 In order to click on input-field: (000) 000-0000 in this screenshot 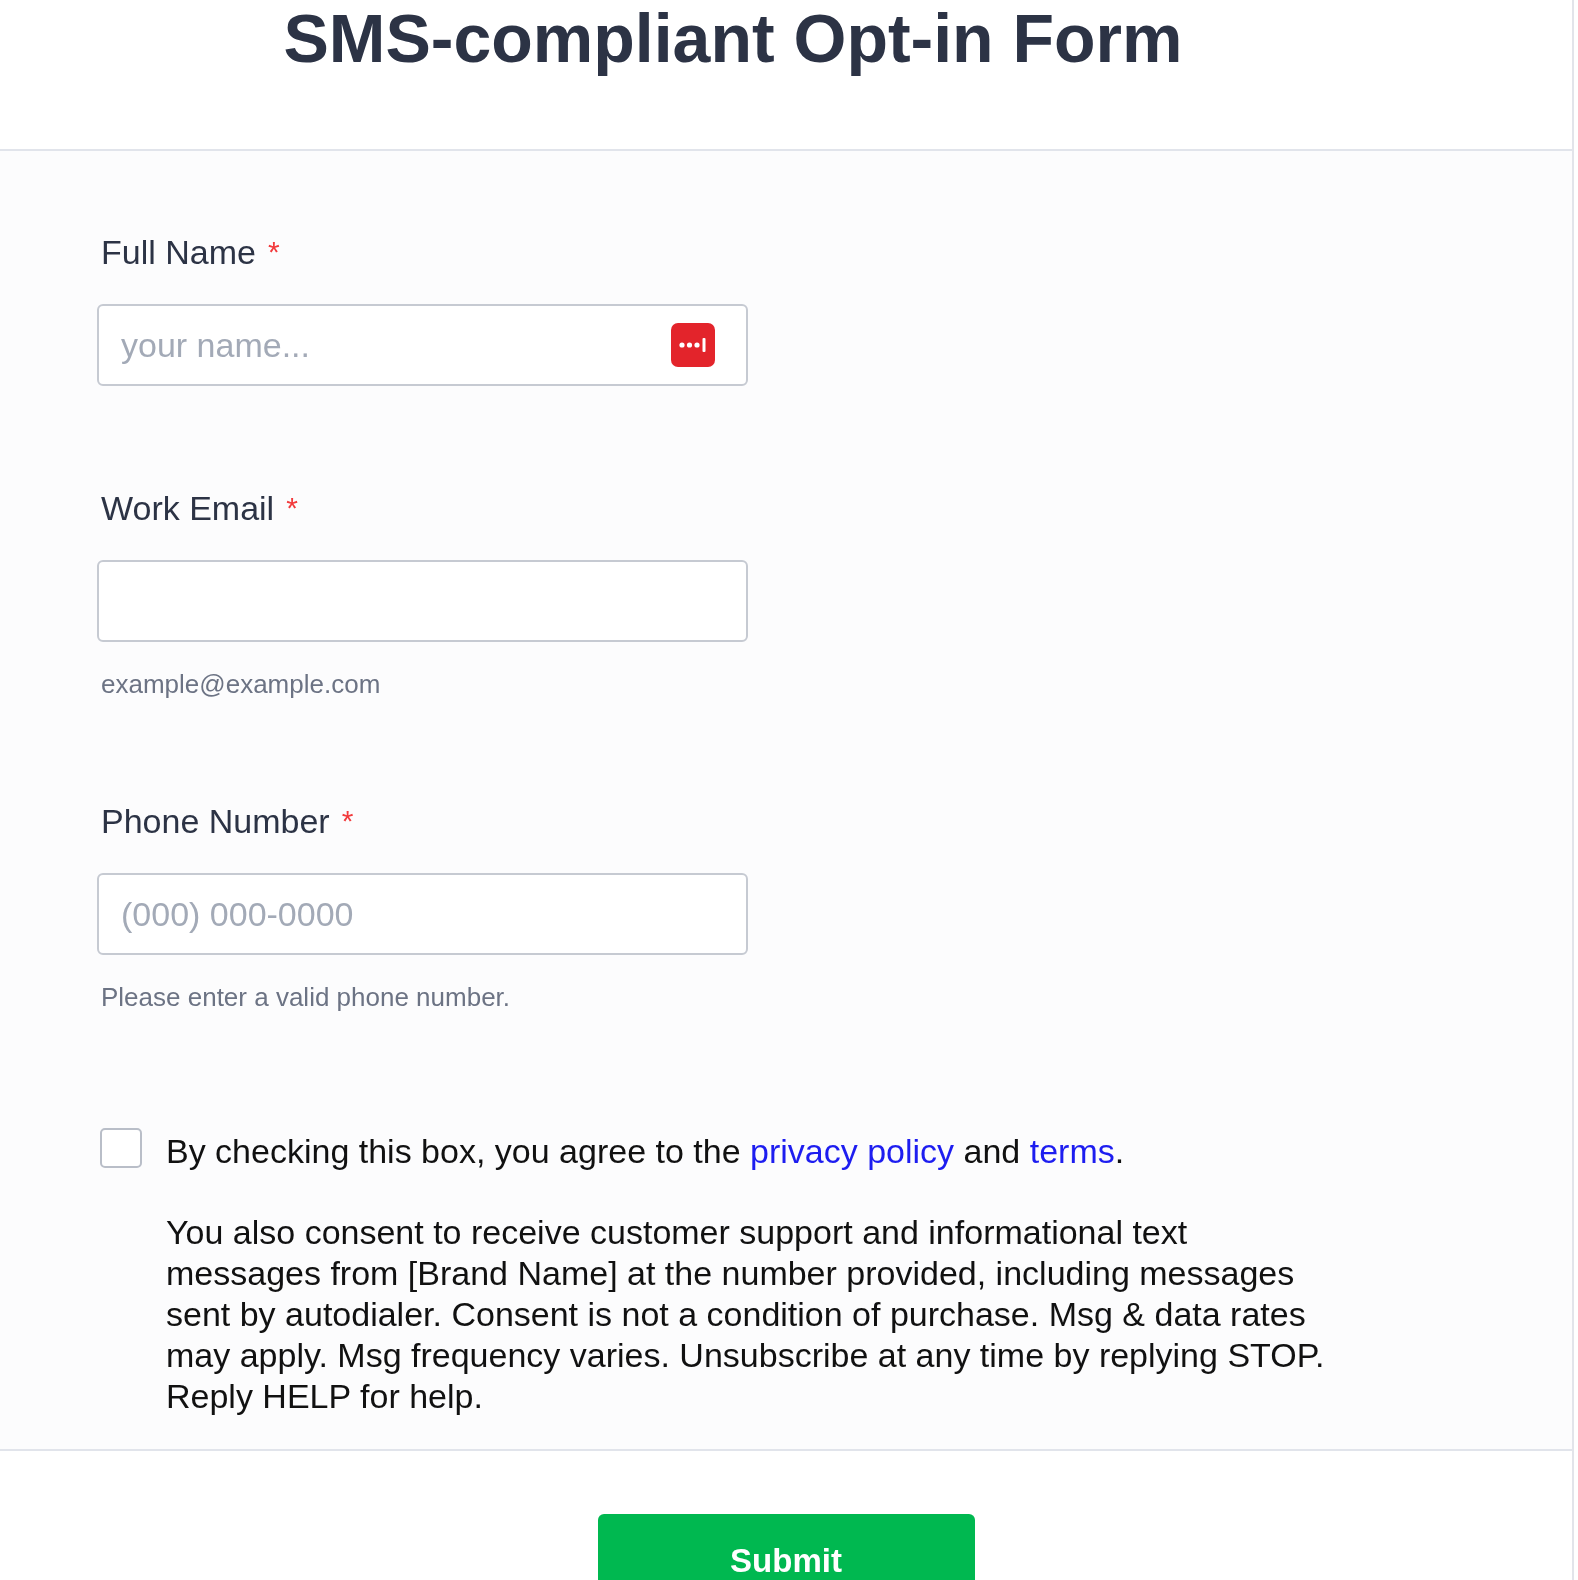, I will do `click(422, 914)`.